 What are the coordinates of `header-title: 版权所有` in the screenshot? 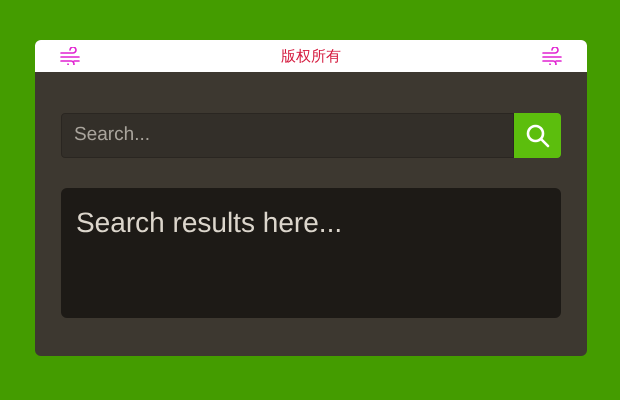 It's located at (311, 56).